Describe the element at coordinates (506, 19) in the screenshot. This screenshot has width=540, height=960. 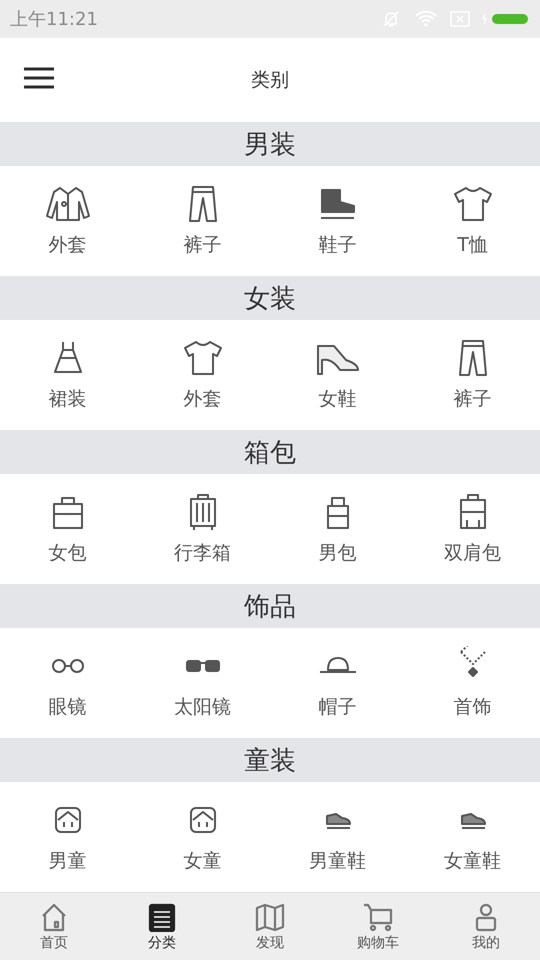
I see `battery-icon` at that location.